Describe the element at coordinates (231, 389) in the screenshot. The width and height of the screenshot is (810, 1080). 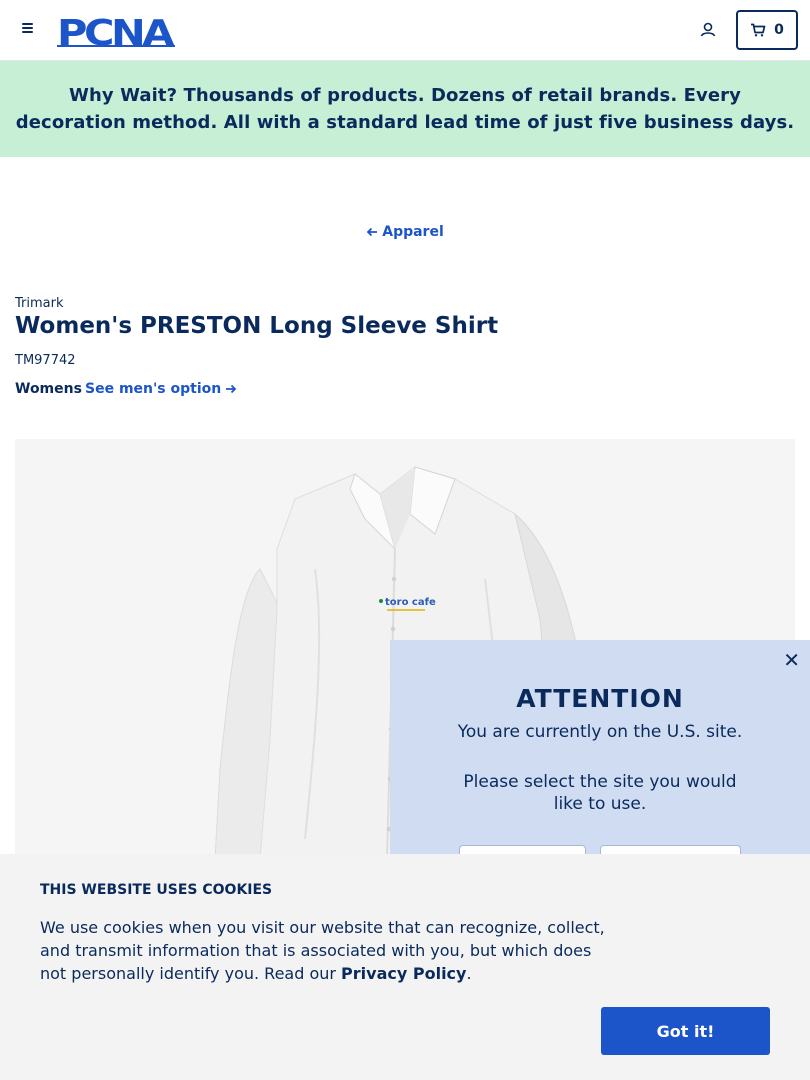
I see `arrow-right-icon` at that location.